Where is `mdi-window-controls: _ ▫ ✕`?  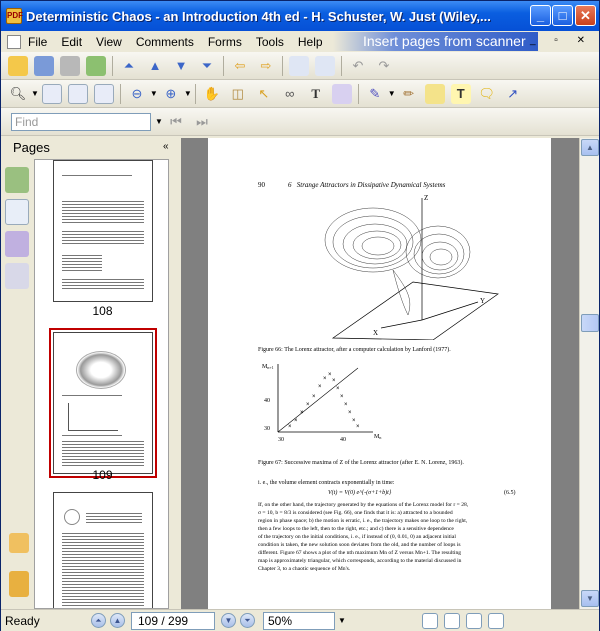 mdi-window-controls: _ ▫ ✕ is located at coordinates (561, 40).